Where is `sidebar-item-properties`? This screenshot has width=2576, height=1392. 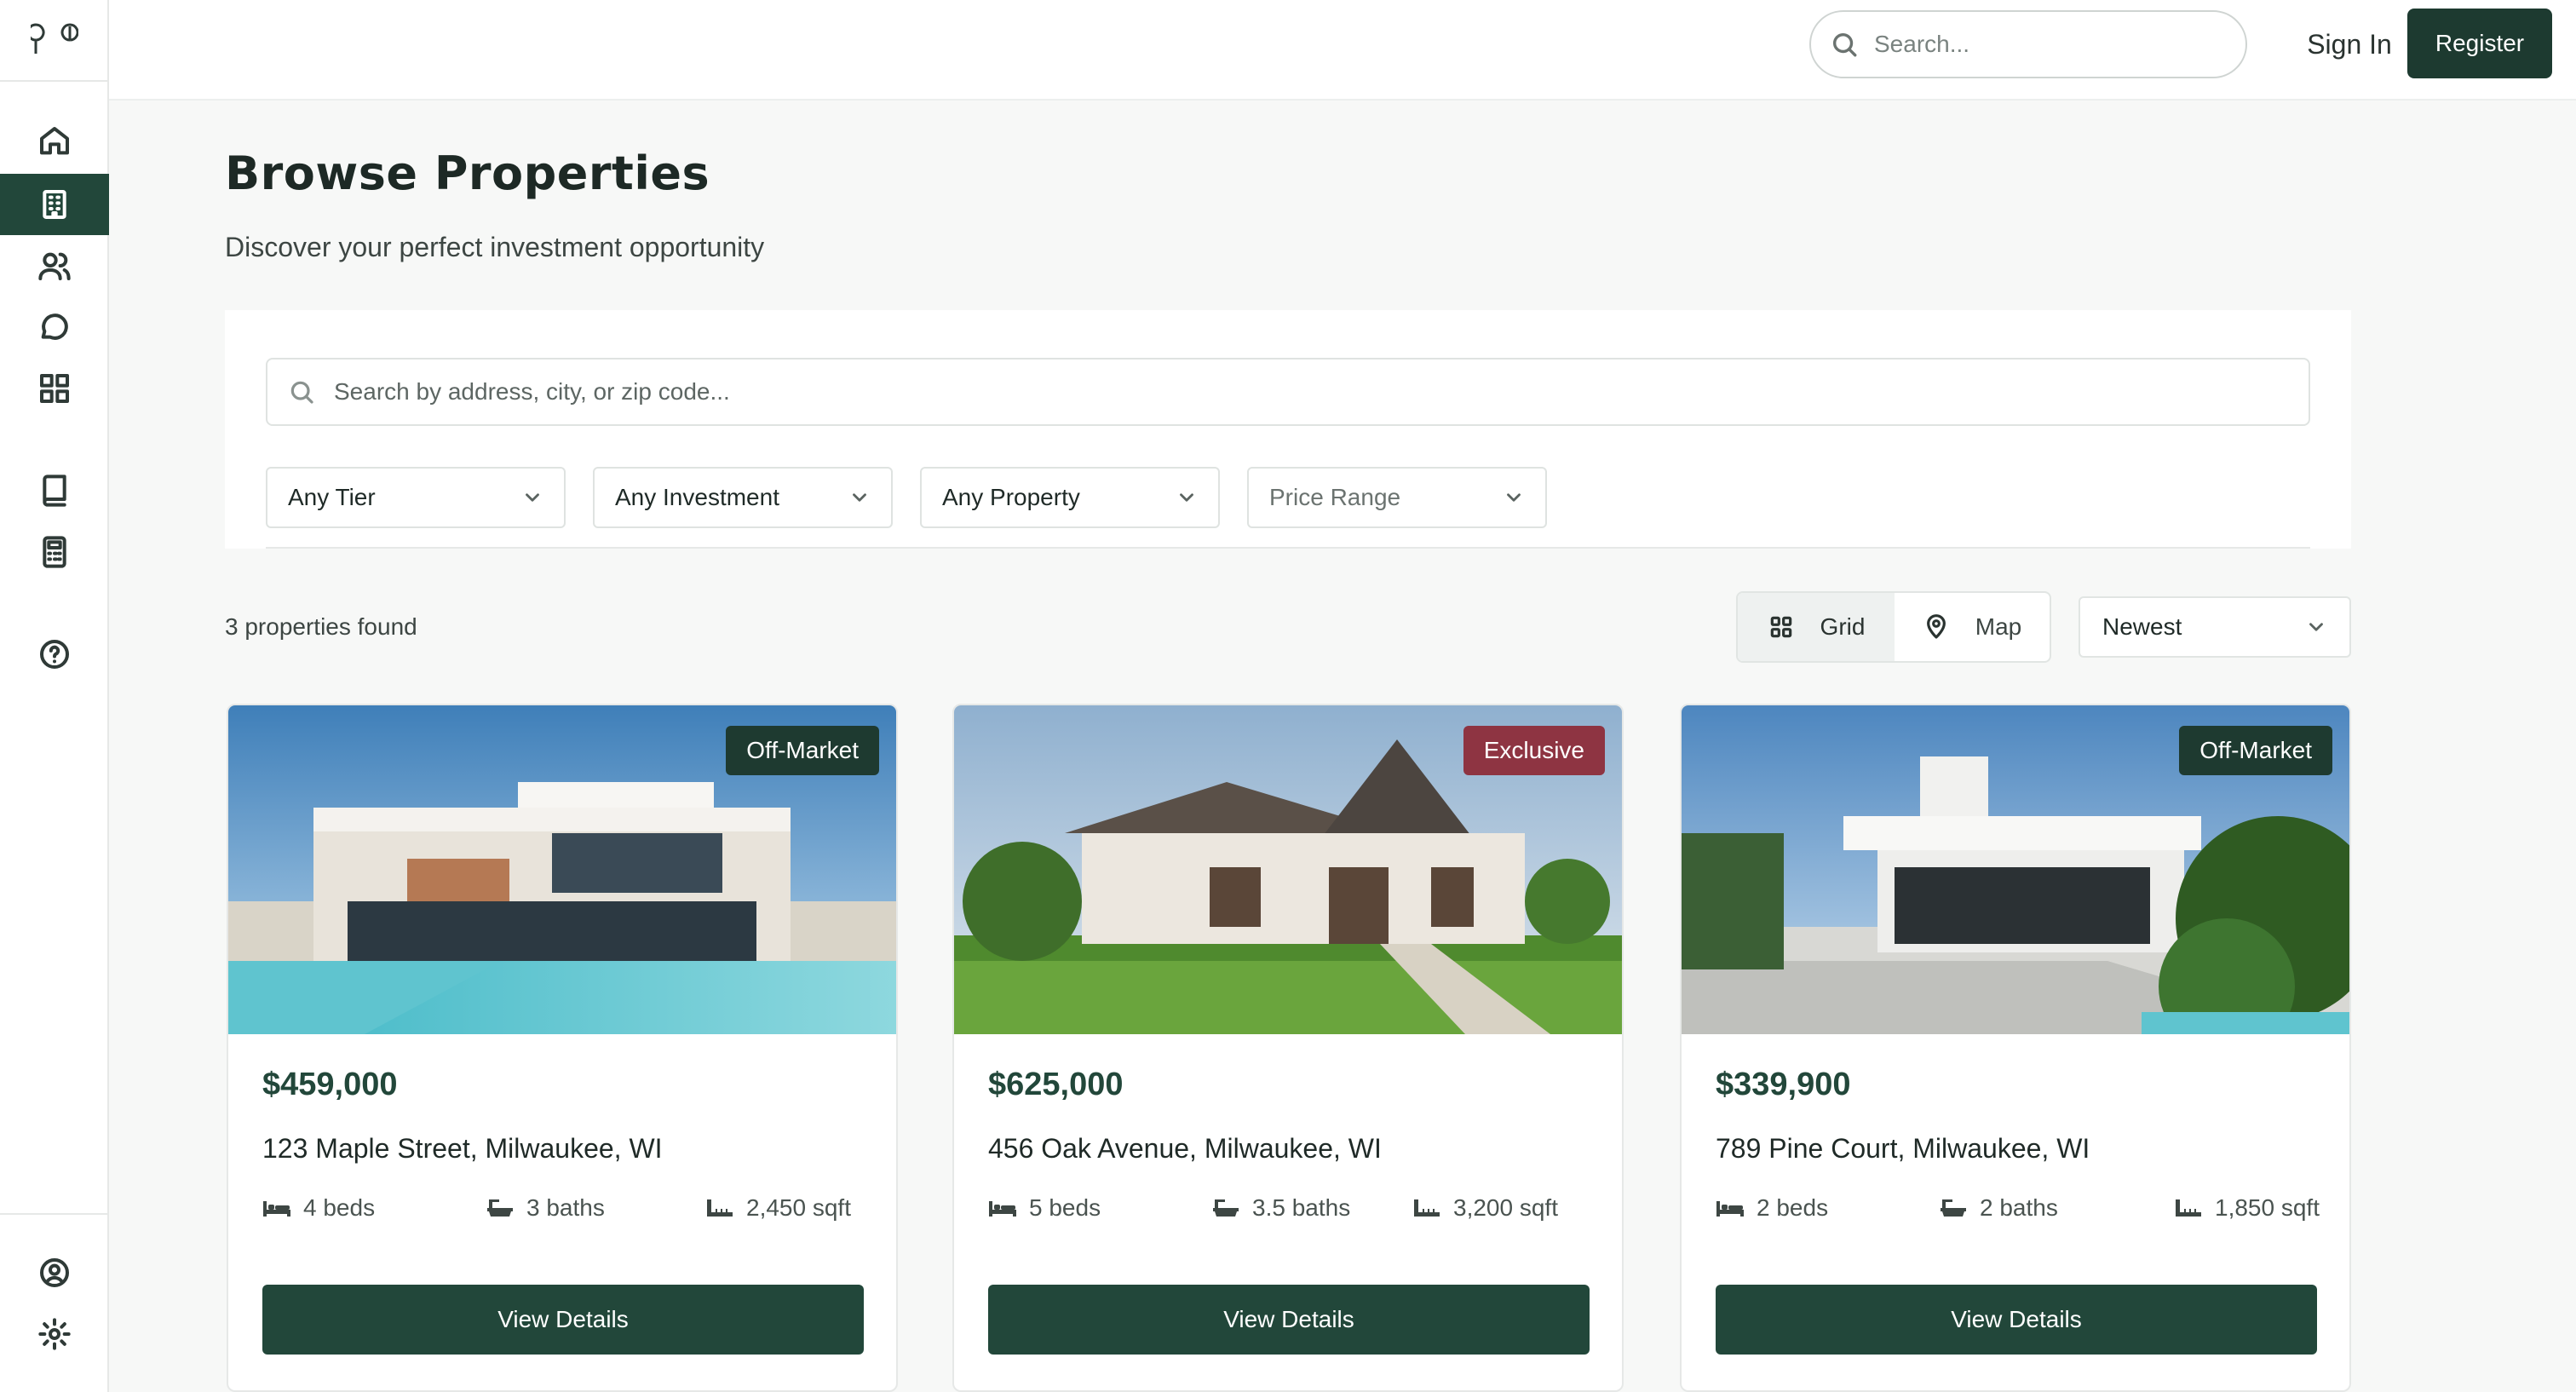
sidebar-item-properties is located at coordinates (55, 204).